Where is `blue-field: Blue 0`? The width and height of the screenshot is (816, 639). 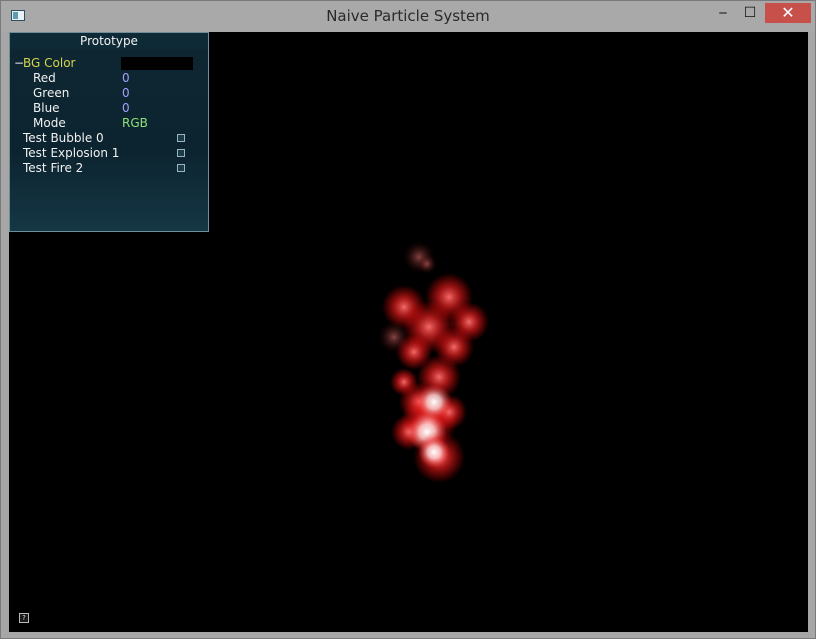
blue-field: Blue 0 is located at coordinates (109, 108).